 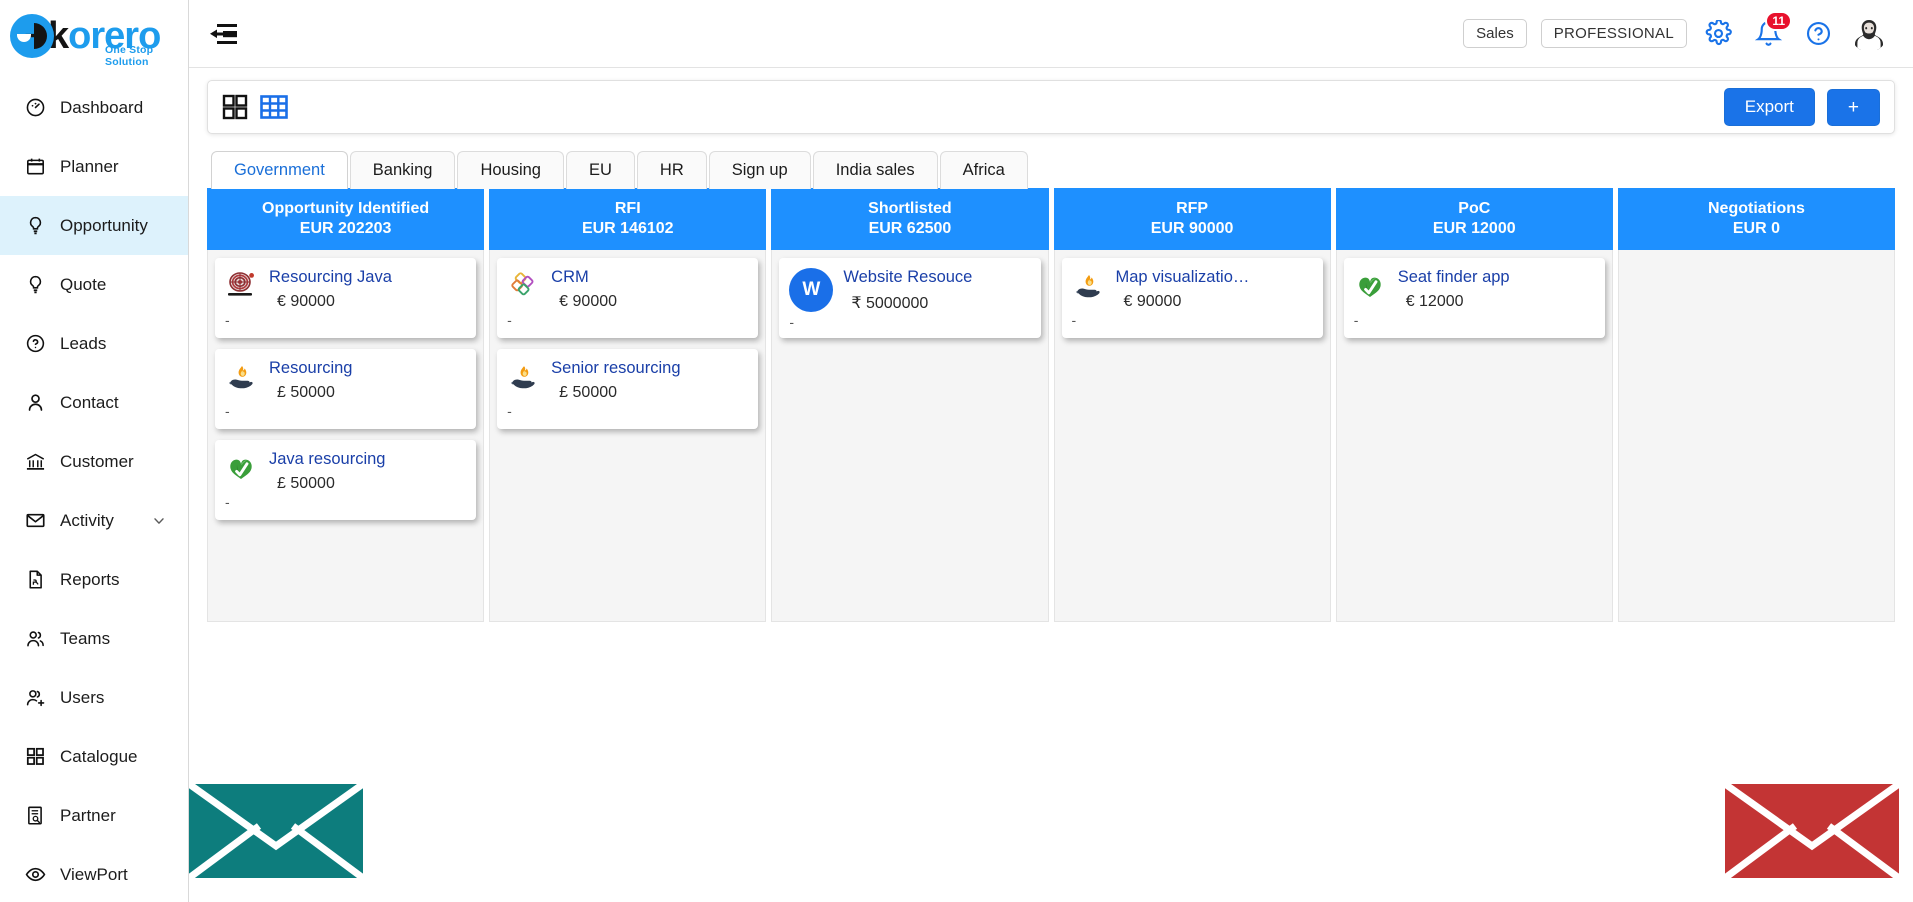 What do you see at coordinates (649, 277) in the screenshot?
I see `card-title: CRM` at bounding box center [649, 277].